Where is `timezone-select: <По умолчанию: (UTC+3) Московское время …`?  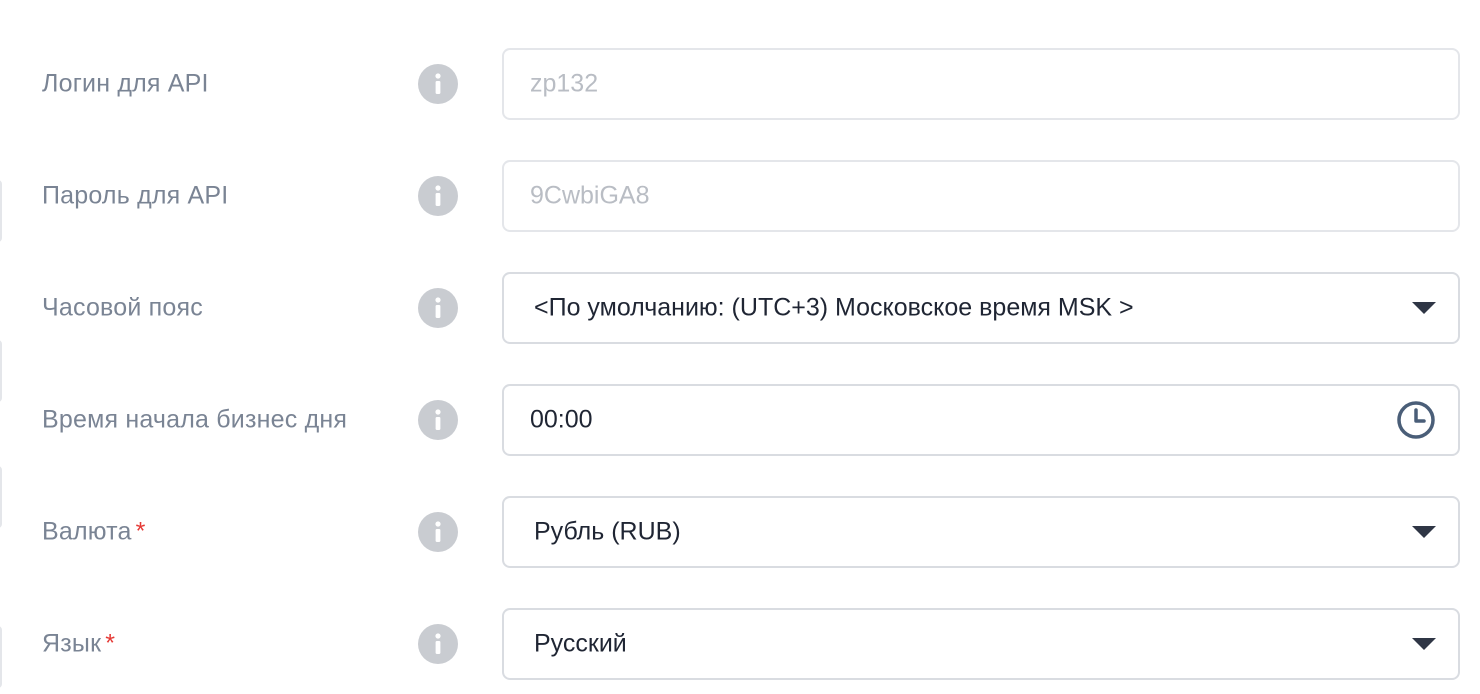 timezone-select: <По умолчанию: (UTC+3) Московское время … is located at coordinates (981, 308).